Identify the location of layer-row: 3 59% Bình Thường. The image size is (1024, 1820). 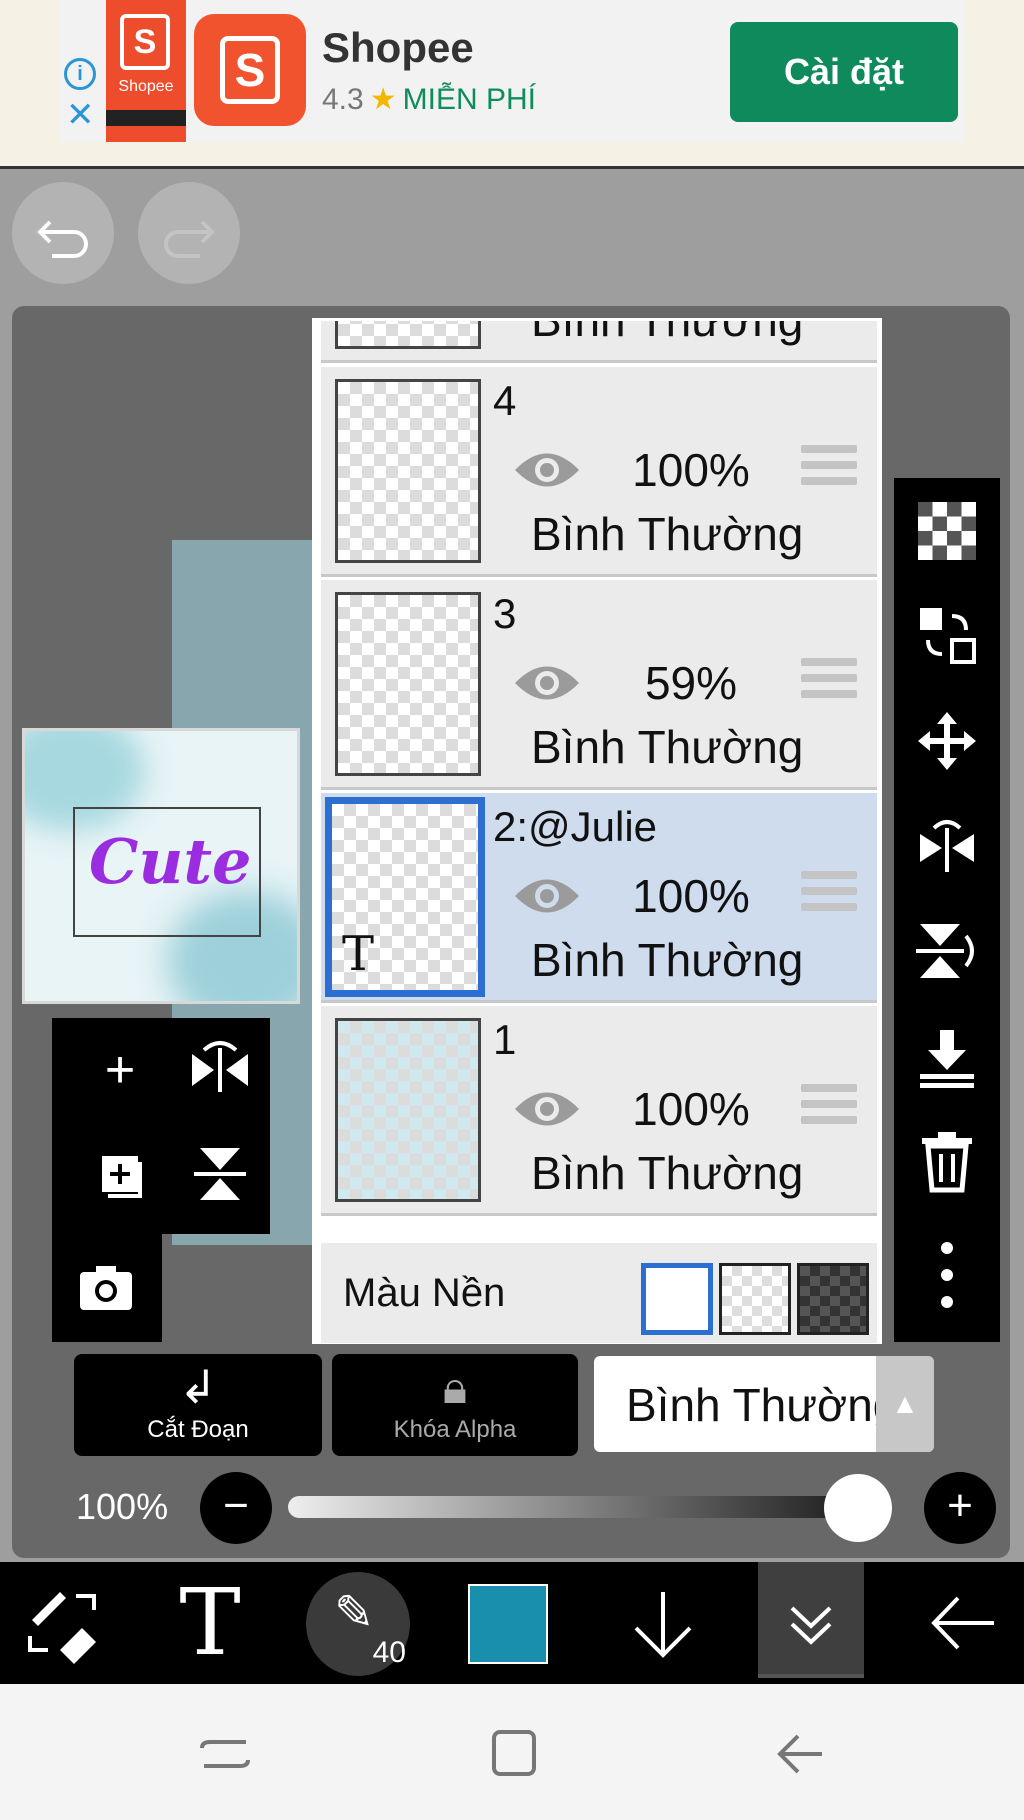
(599, 685).